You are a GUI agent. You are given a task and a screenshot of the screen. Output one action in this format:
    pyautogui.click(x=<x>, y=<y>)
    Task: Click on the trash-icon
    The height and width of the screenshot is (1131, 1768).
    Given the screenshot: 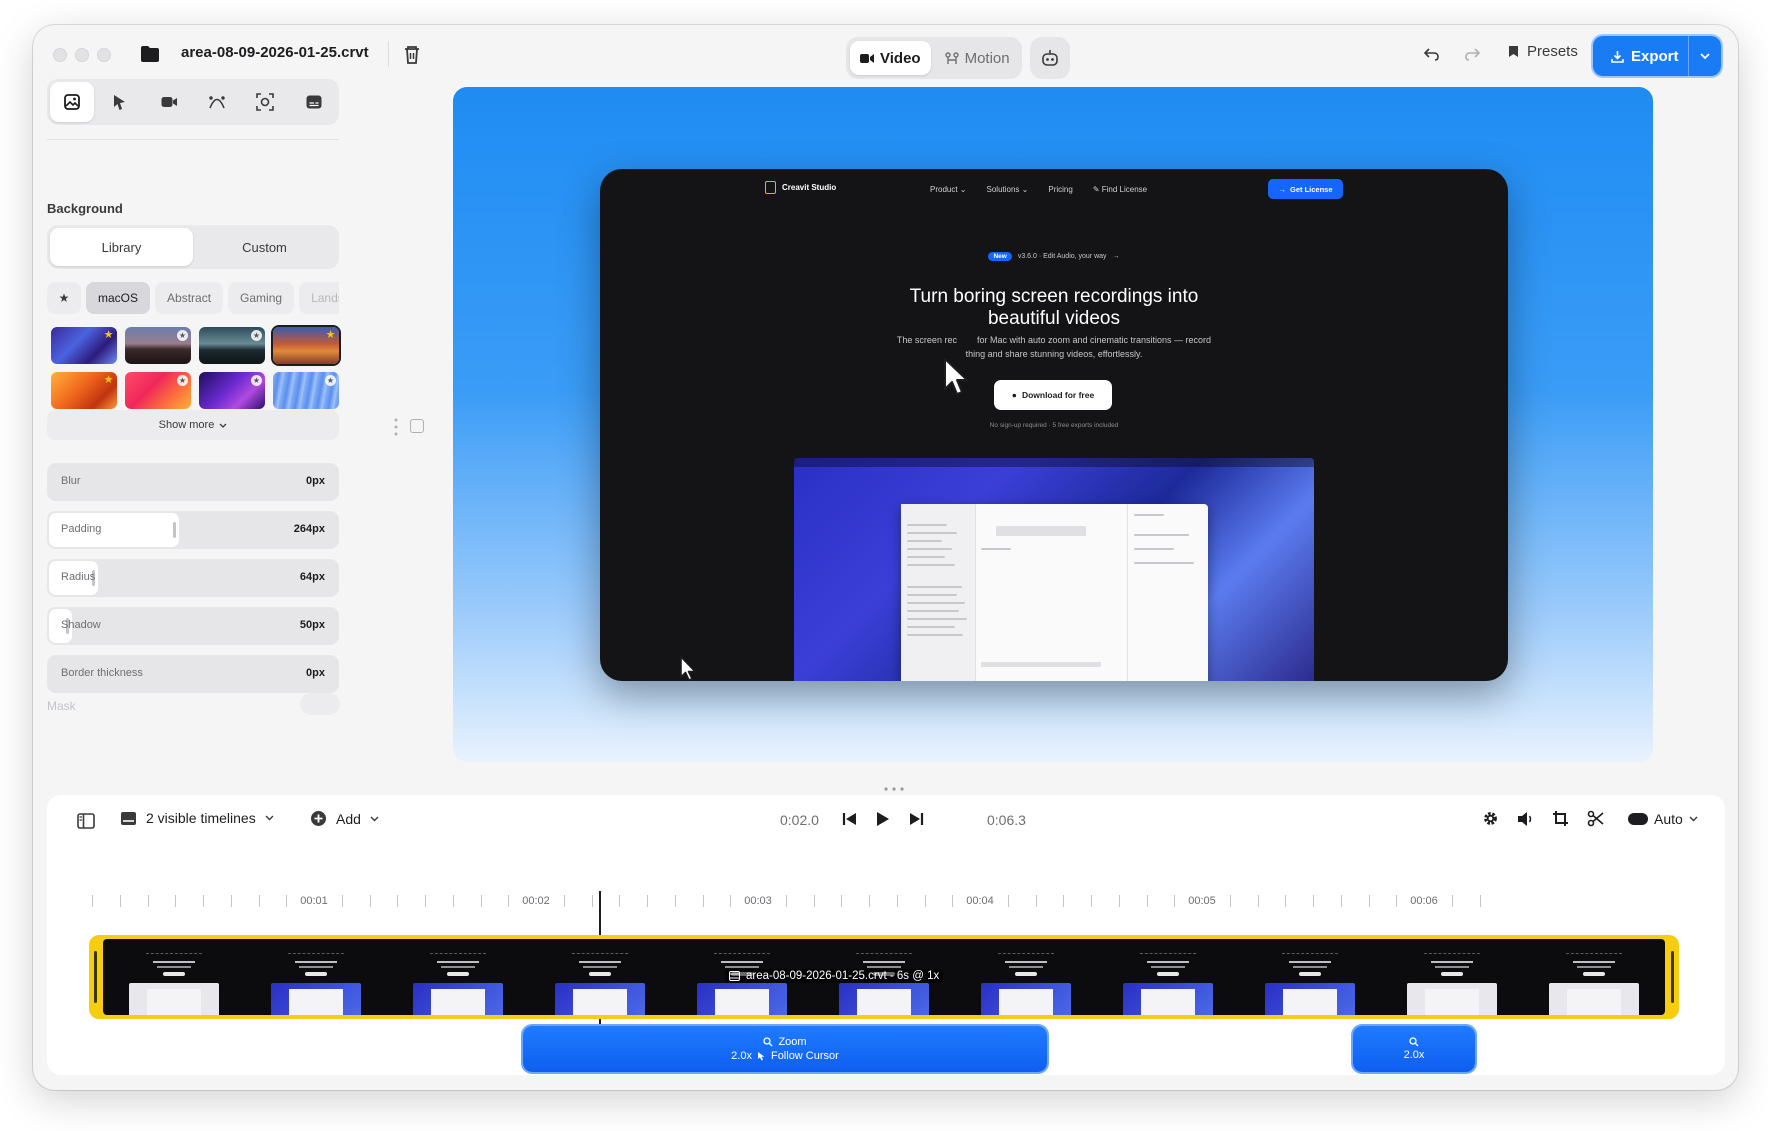 What is the action you would take?
    pyautogui.click(x=412, y=55)
    